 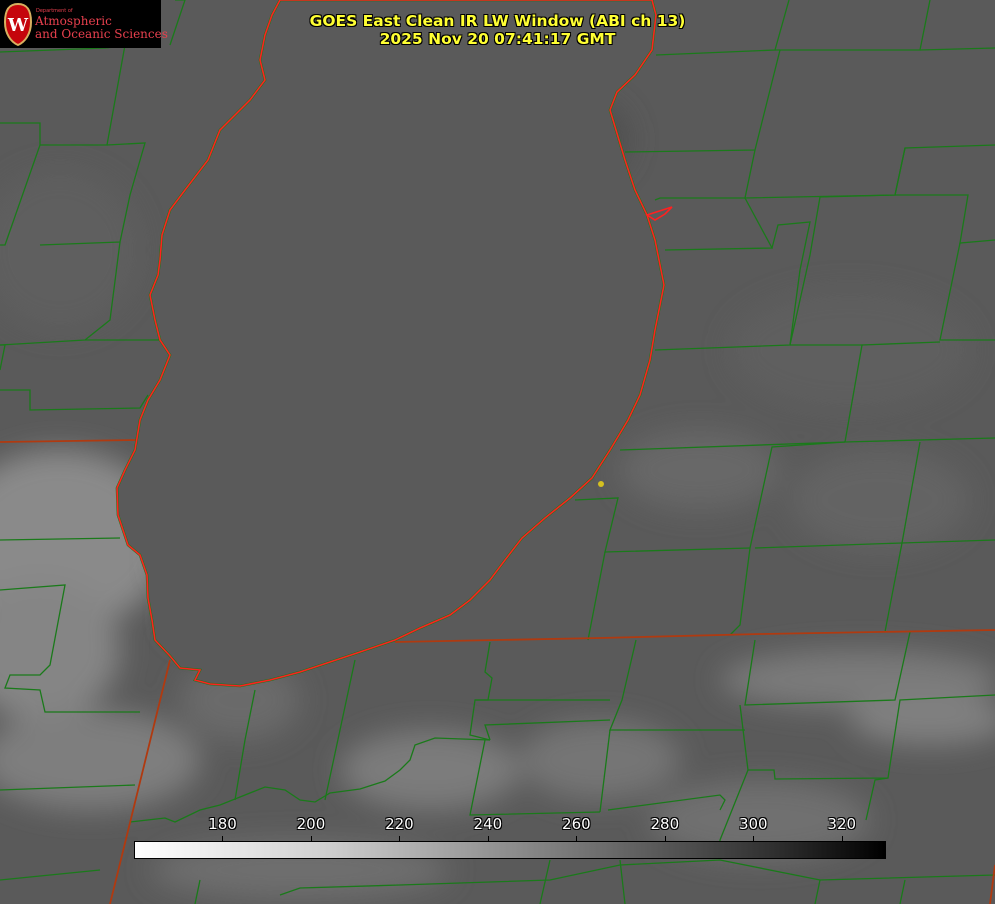 What do you see at coordinates (753, 824) in the screenshot?
I see `colorbar-tick-label: 300` at bounding box center [753, 824].